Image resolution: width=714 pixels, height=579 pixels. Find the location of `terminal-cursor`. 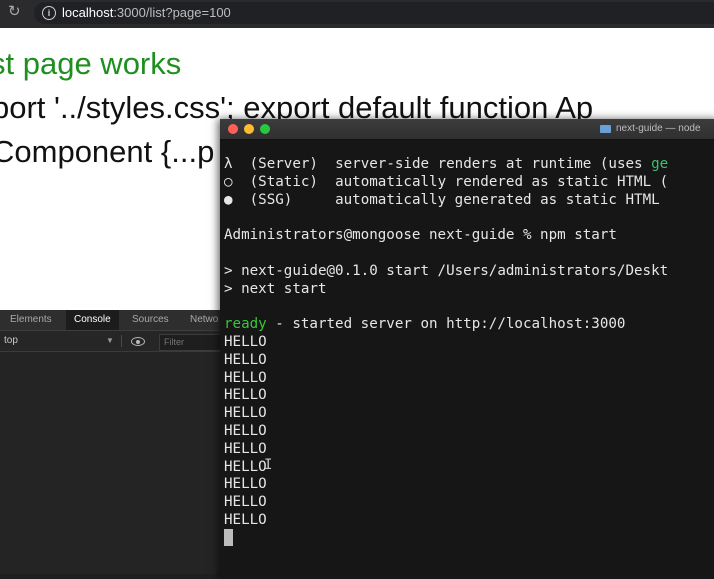

terminal-cursor is located at coordinates (228, 537).